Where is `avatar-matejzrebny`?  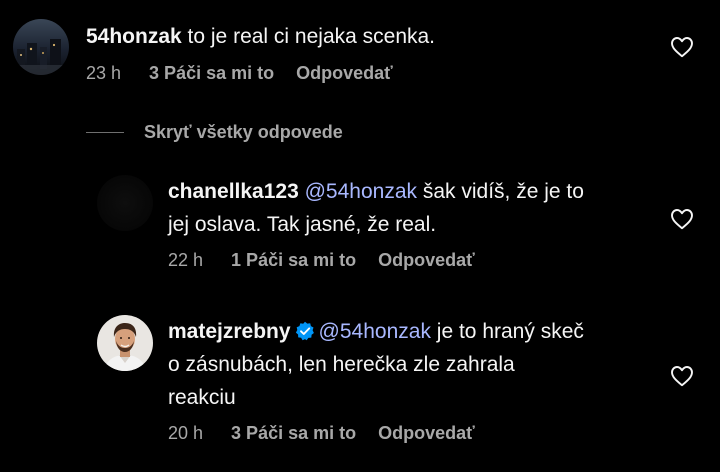
avatar-matejzrebny is located at coordinates (125, 343).